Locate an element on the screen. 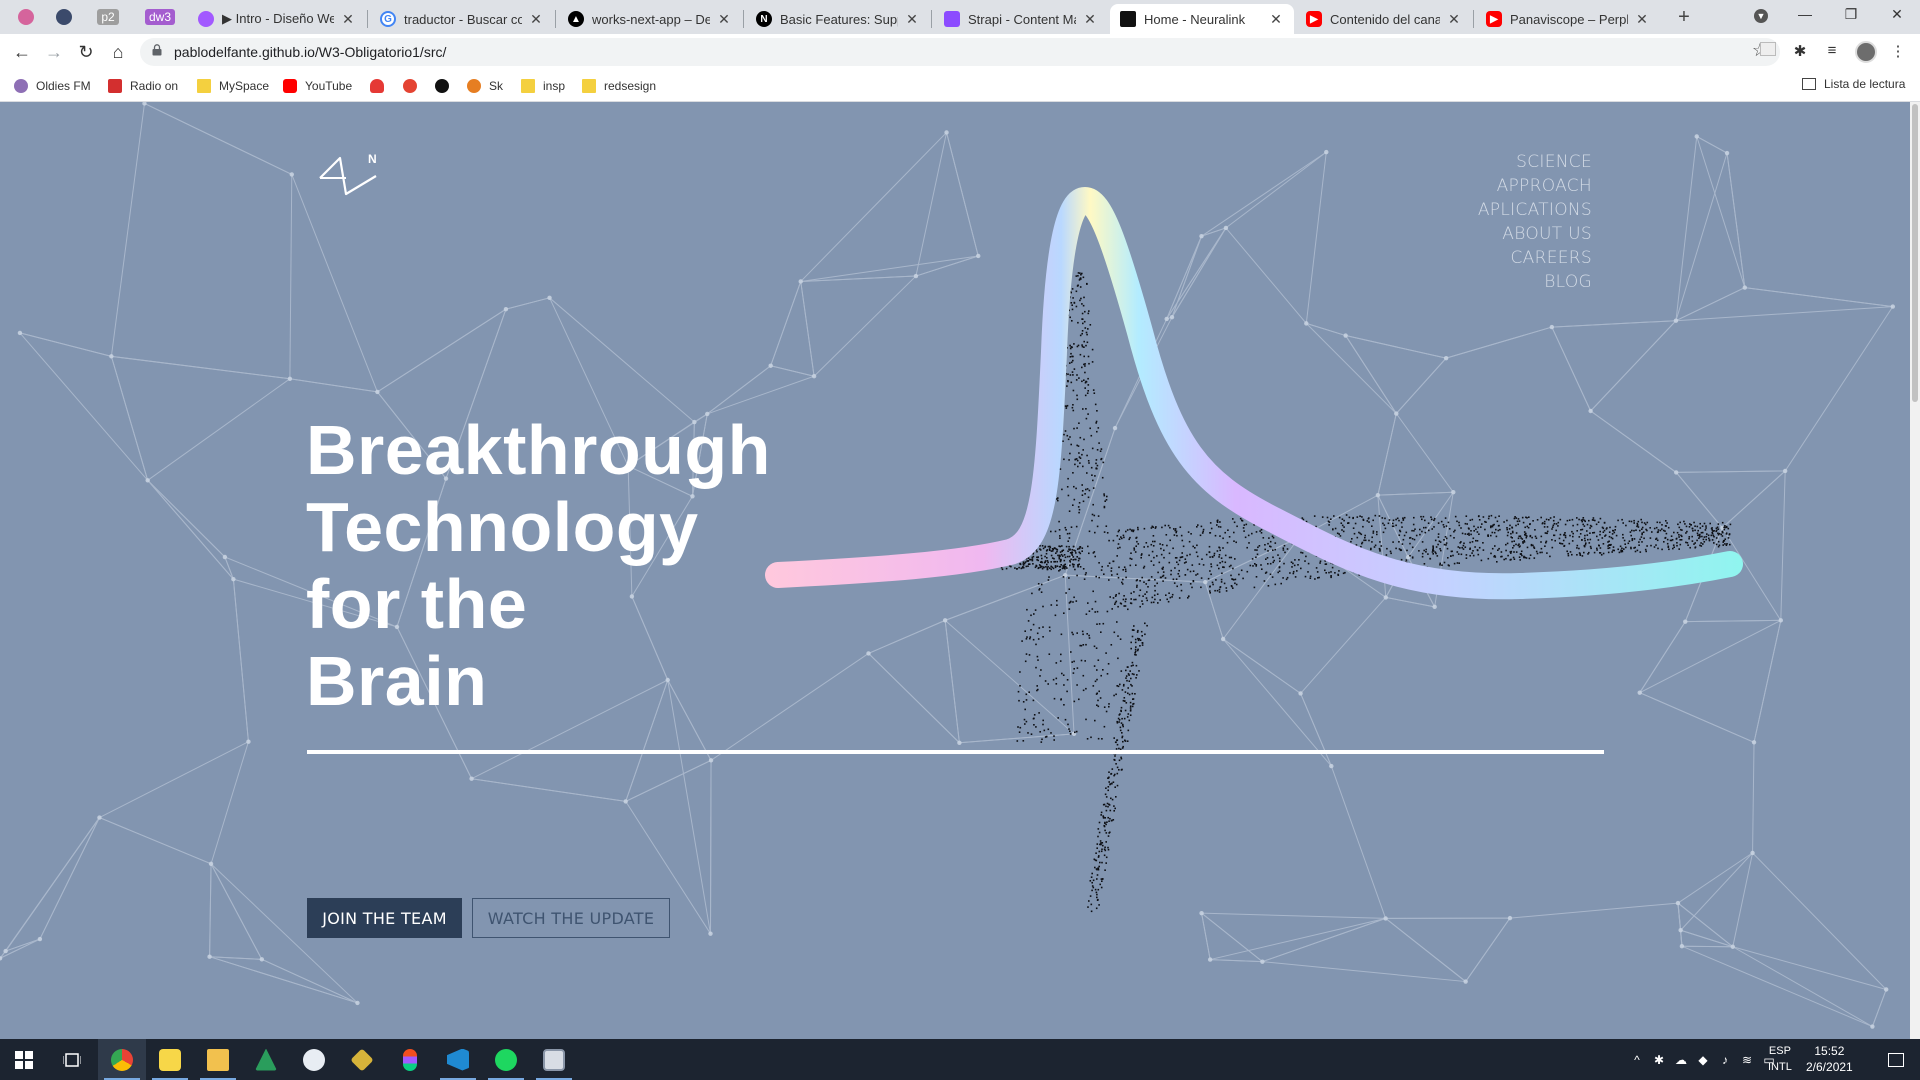  shield-tray-icon: ◆ is located at coordinates (1703, 1060).